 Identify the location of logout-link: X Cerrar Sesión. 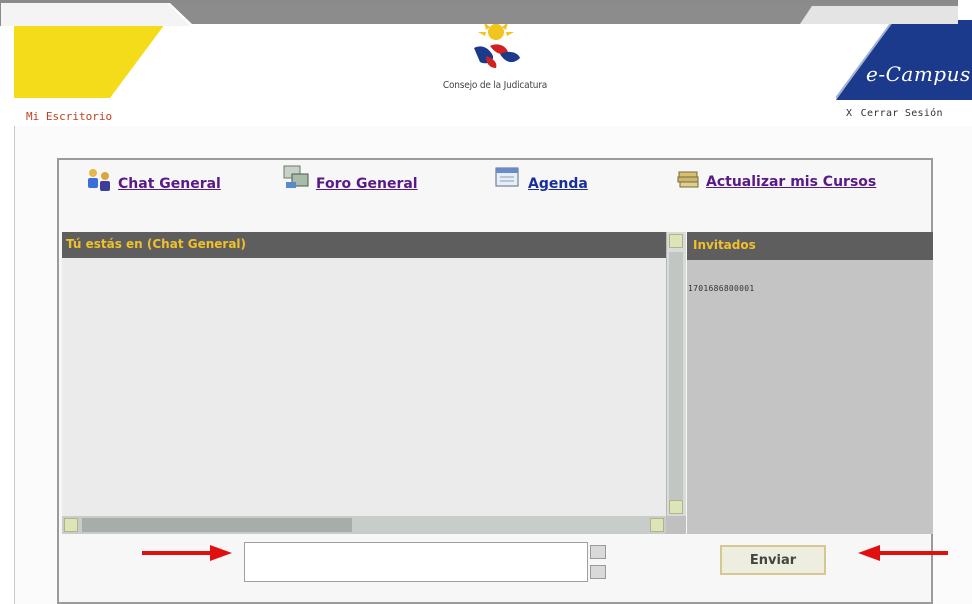
(894, 113).